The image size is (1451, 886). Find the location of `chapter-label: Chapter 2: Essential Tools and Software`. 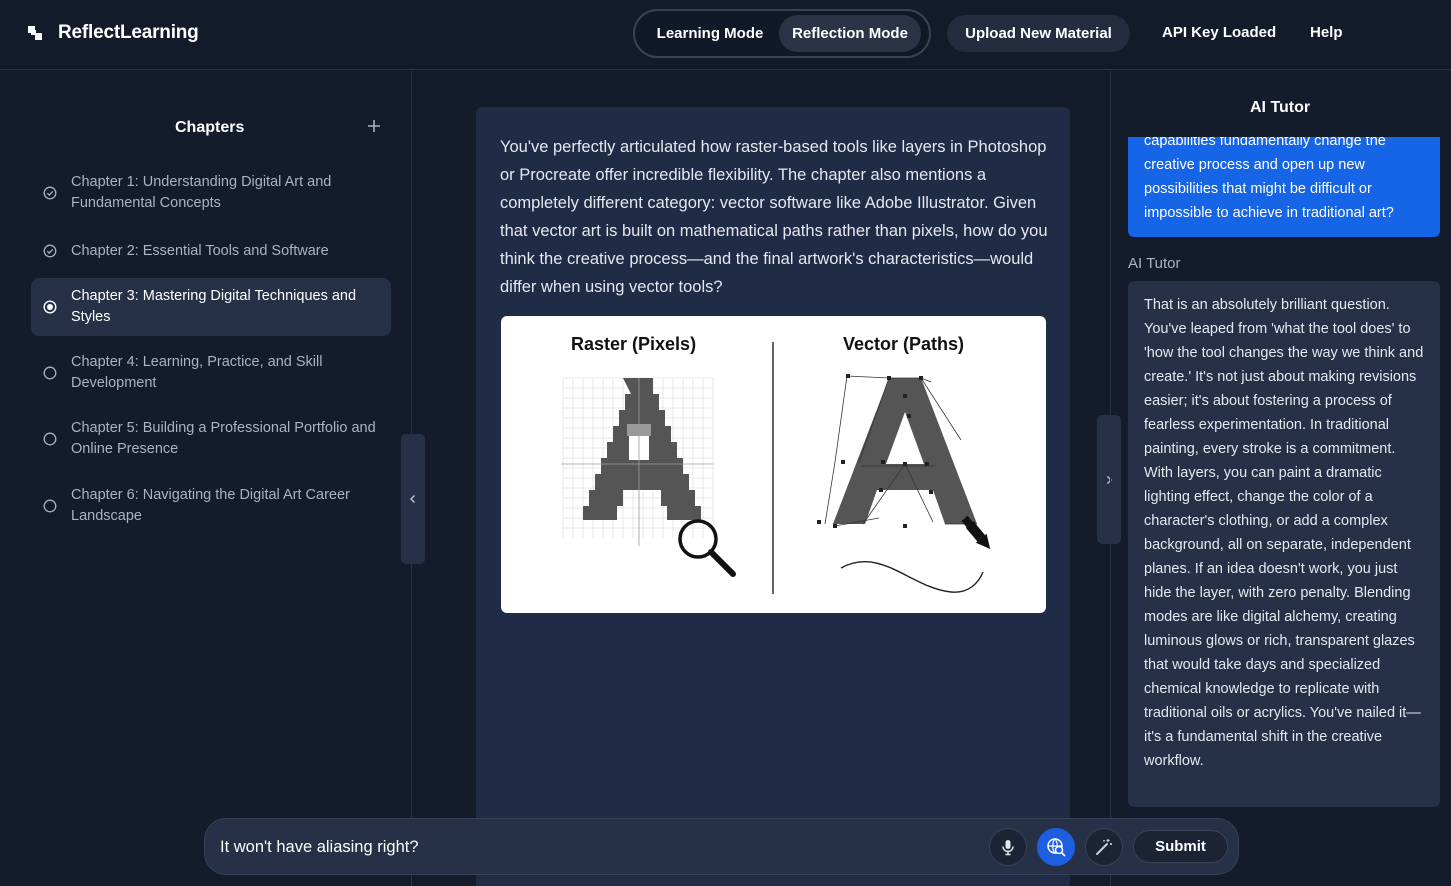

chapter-label: Chapter 2: Essential Tools and Software is located at coordinates (200, 250).